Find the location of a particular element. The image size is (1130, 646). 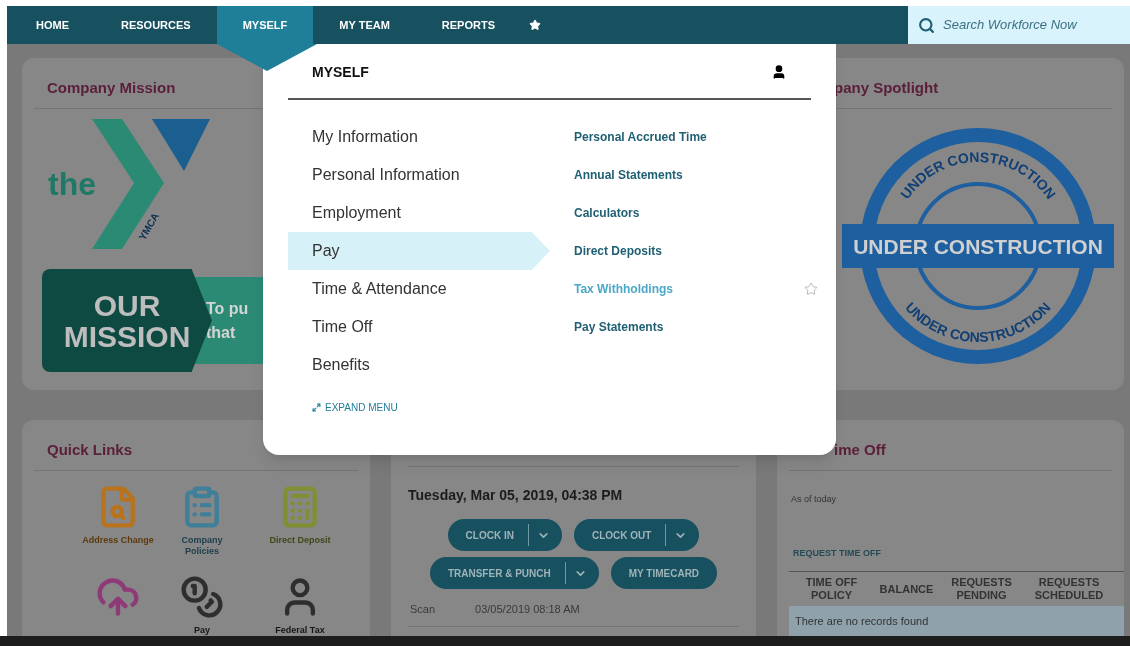

nav-tab: MY TEAM is located at coordinates (364, 25).